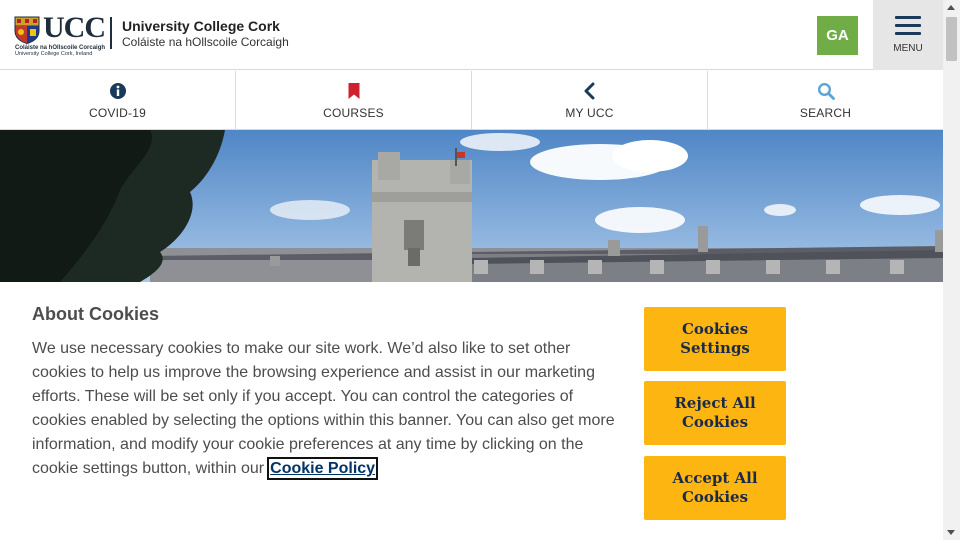 Image resolution: width=960 pixels, height=540 pixels. Describe the element at coordinates (27, 30) in the screenshot. I see `crest-icon` at that location.